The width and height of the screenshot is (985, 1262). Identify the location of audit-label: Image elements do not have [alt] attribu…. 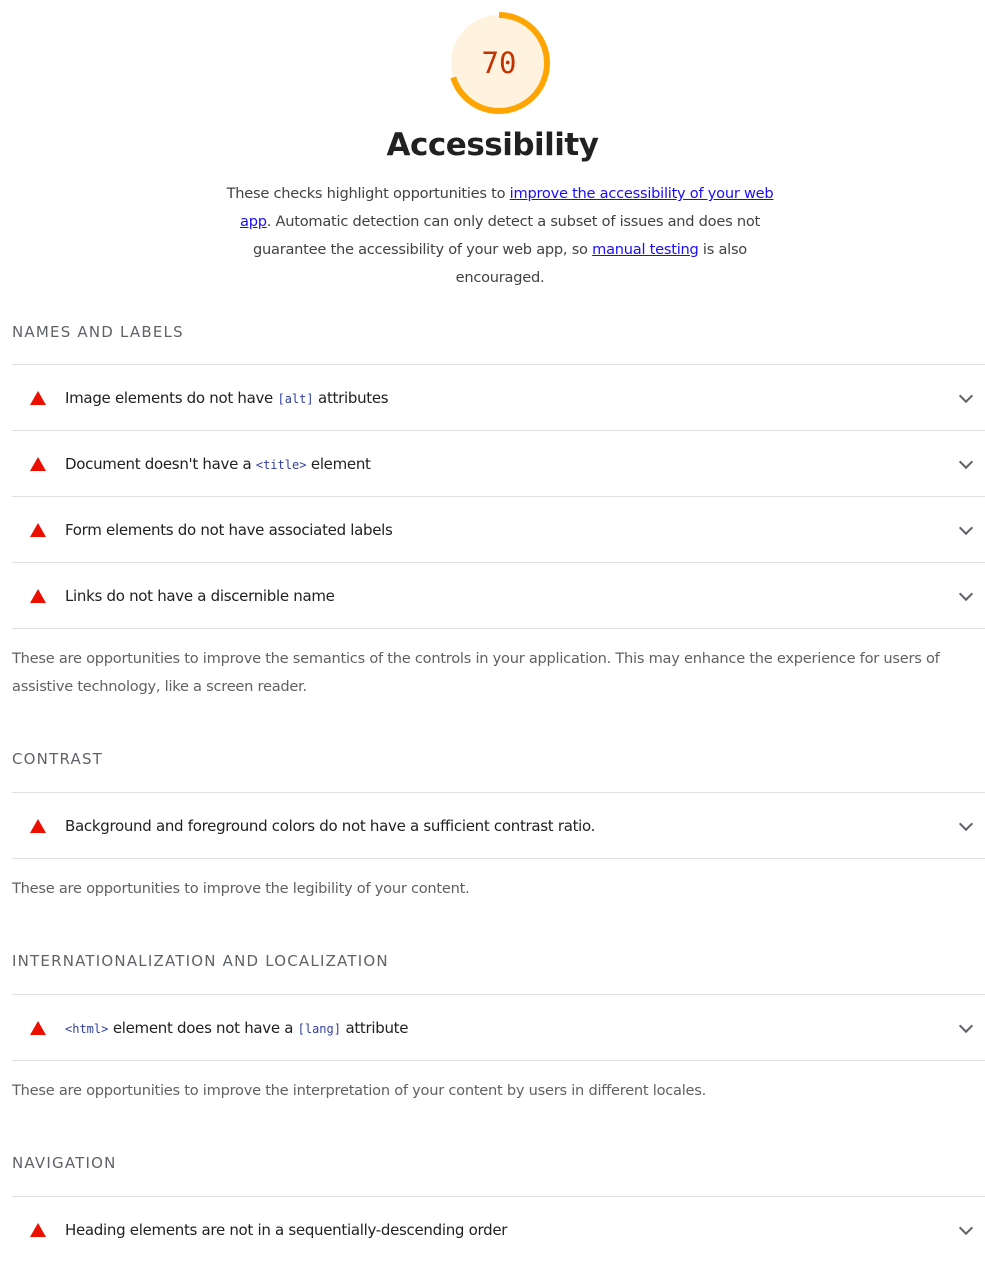
(227, 397).